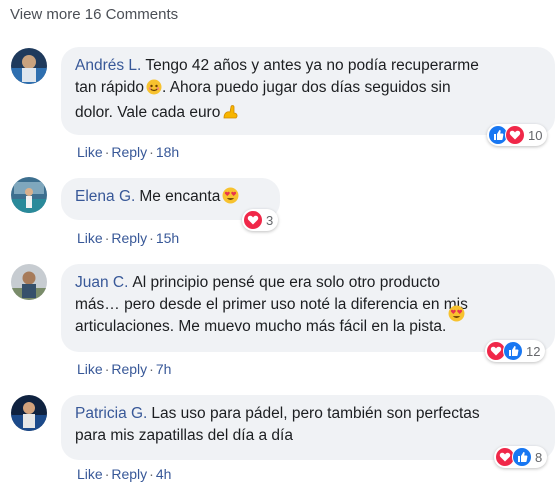 Image resolution: width=559 pixels, height=488 pixels. I want to click on reaction-summary: 10, so click(517, 135).